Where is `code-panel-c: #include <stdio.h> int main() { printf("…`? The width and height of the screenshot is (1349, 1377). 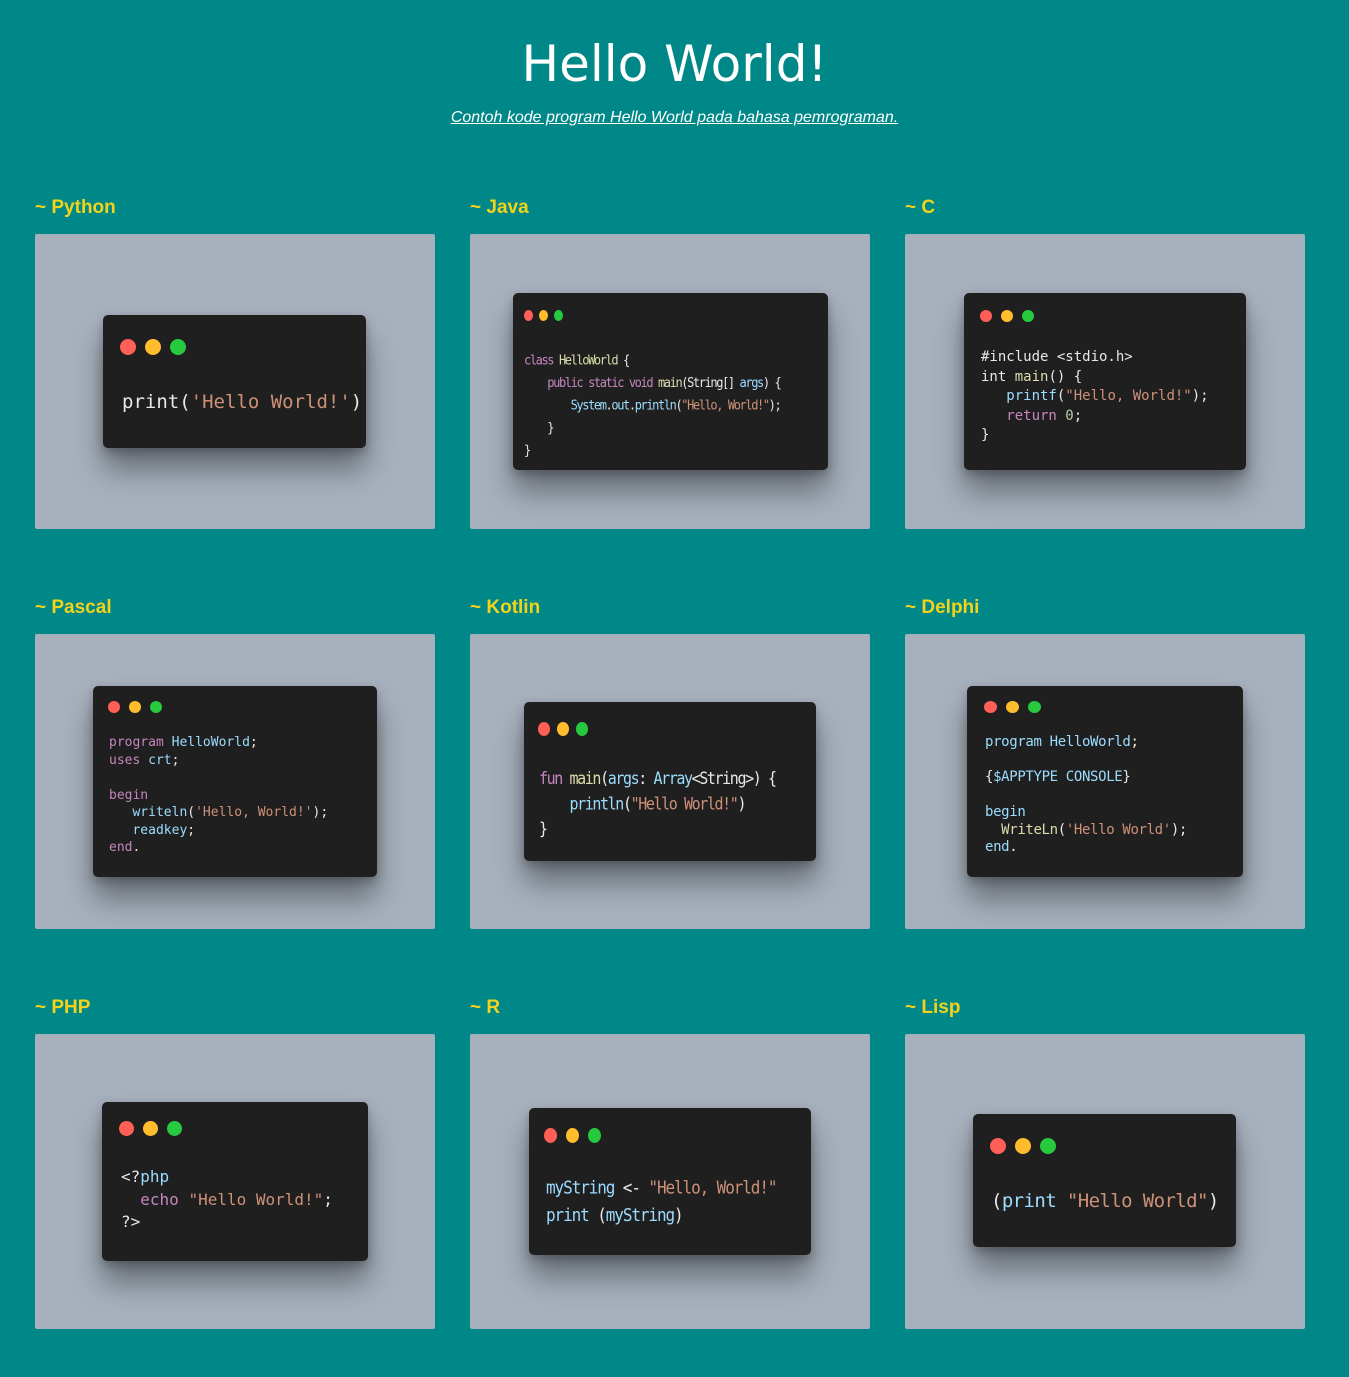 code-panel-c: #include <stdio.h> int main() { printf("… is located at coordinates (1105, 381).